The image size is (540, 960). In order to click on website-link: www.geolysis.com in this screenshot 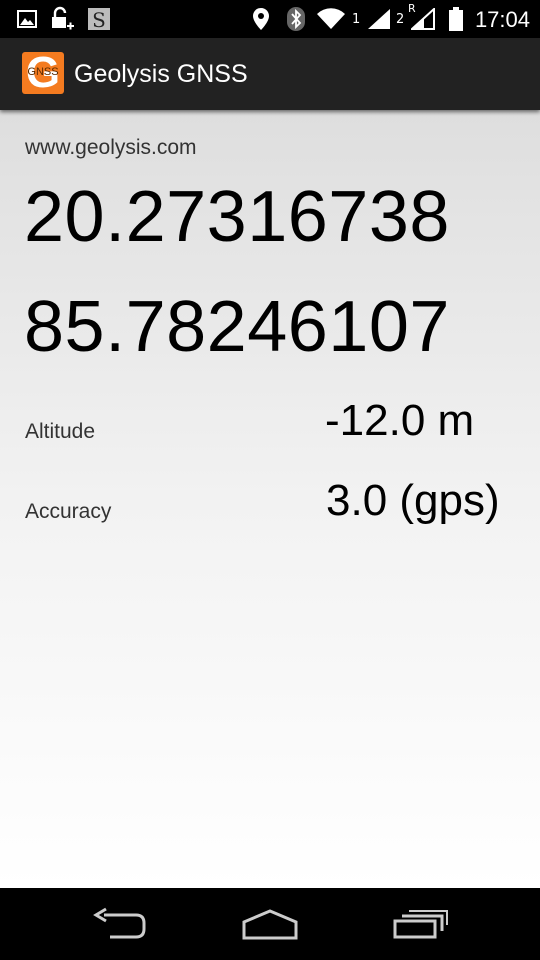, I will do `click(111, 148)`.